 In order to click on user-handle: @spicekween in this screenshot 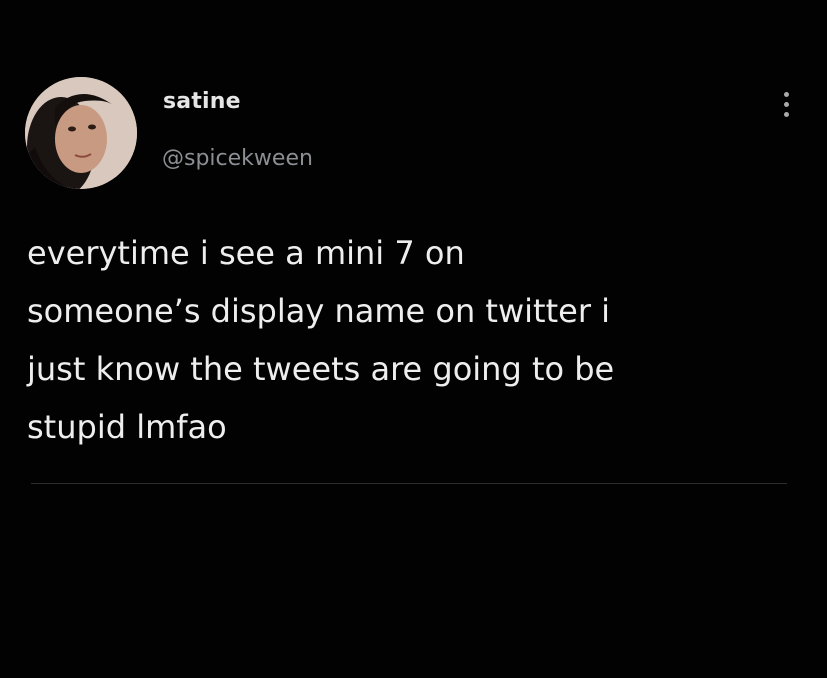, I will do `click(237, 158)`.